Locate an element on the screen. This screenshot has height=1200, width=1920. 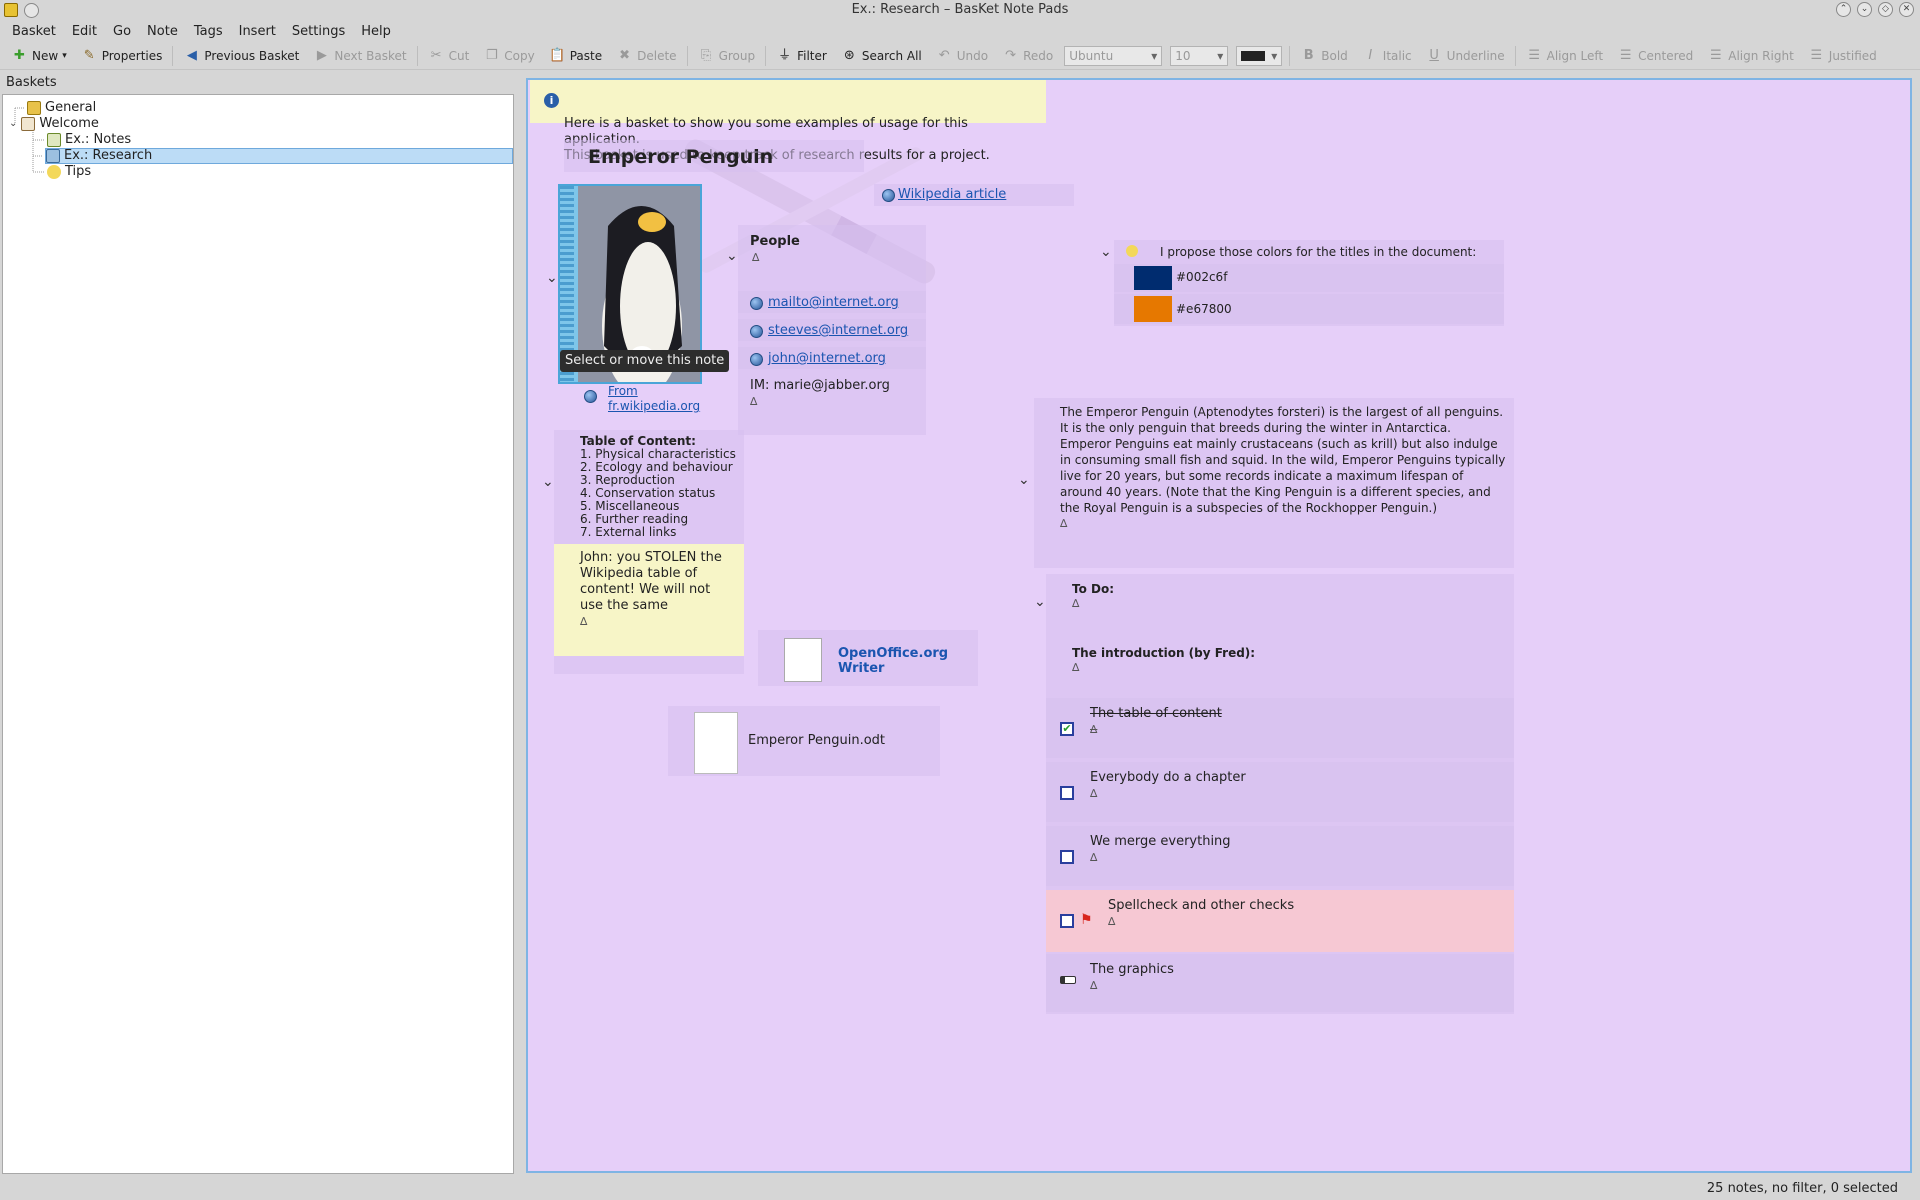
openoffice-launcher: OpenOffice.org Writer is located at coordinates (868, 658).